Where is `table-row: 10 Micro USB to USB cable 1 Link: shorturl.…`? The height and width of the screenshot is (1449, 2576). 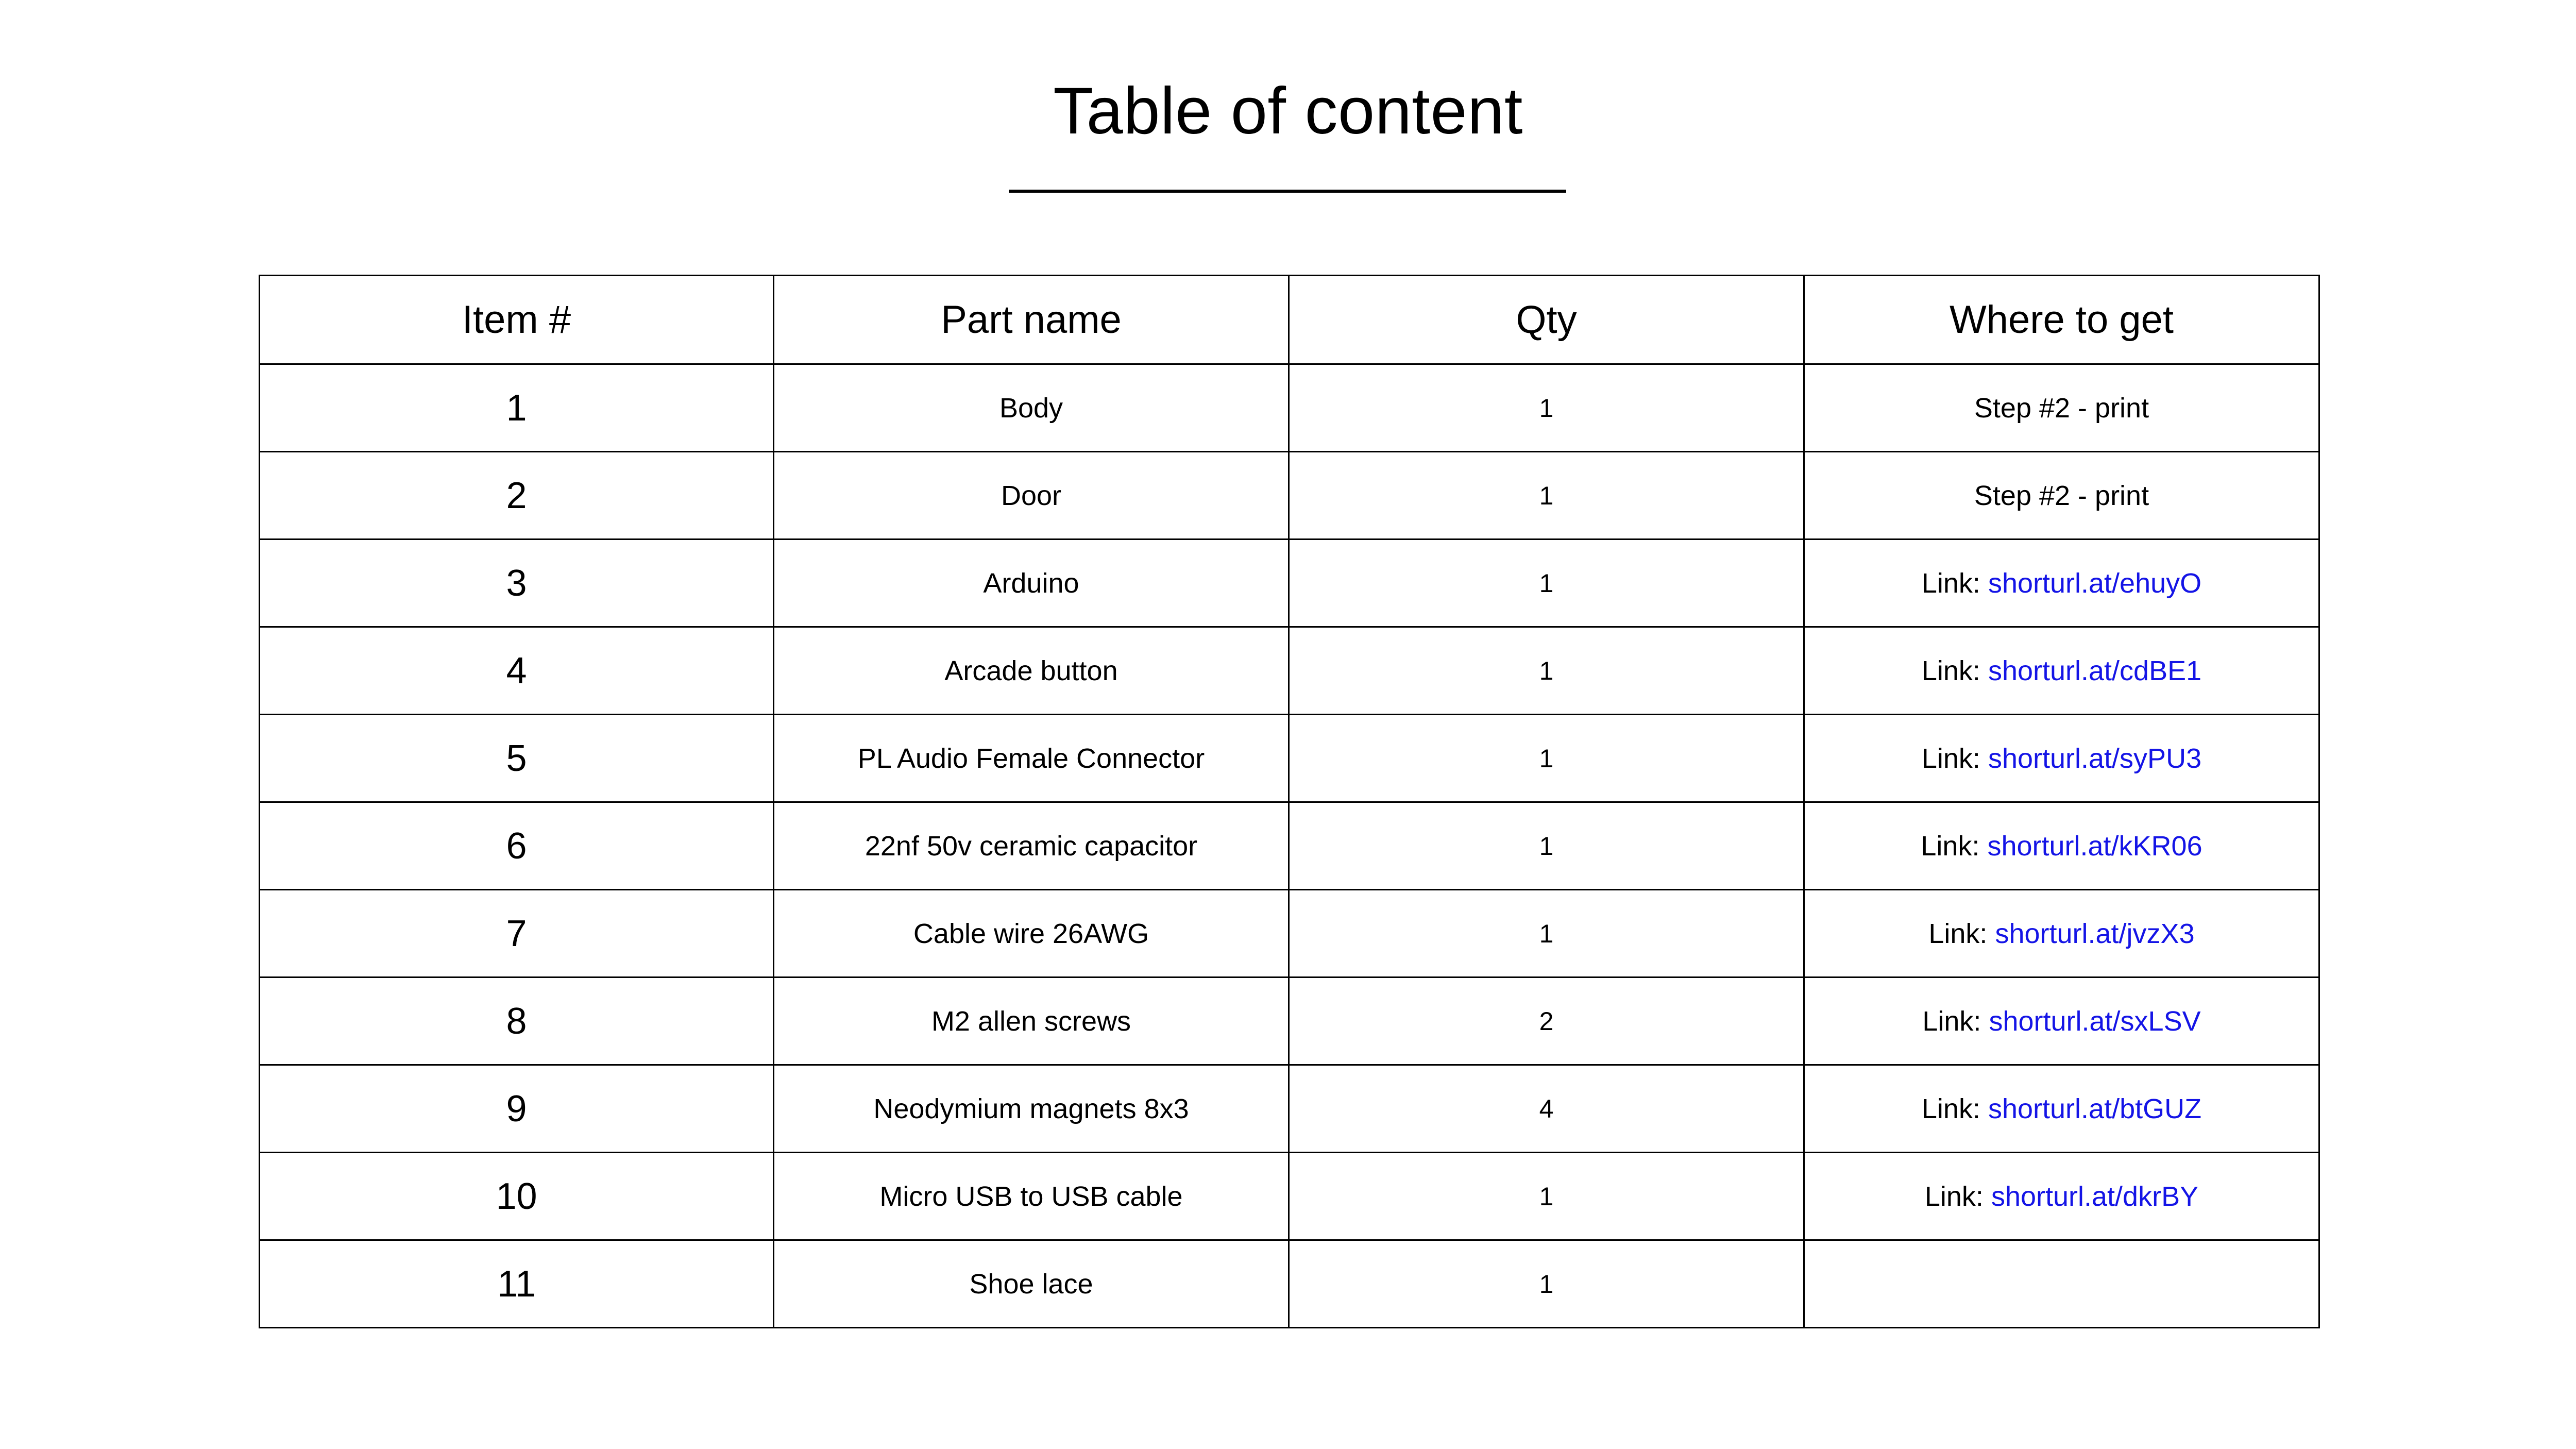
table-row: 10 Micro USB to USB cable 1 Link: shorturl.… is located at coordinates (1289, 1196).